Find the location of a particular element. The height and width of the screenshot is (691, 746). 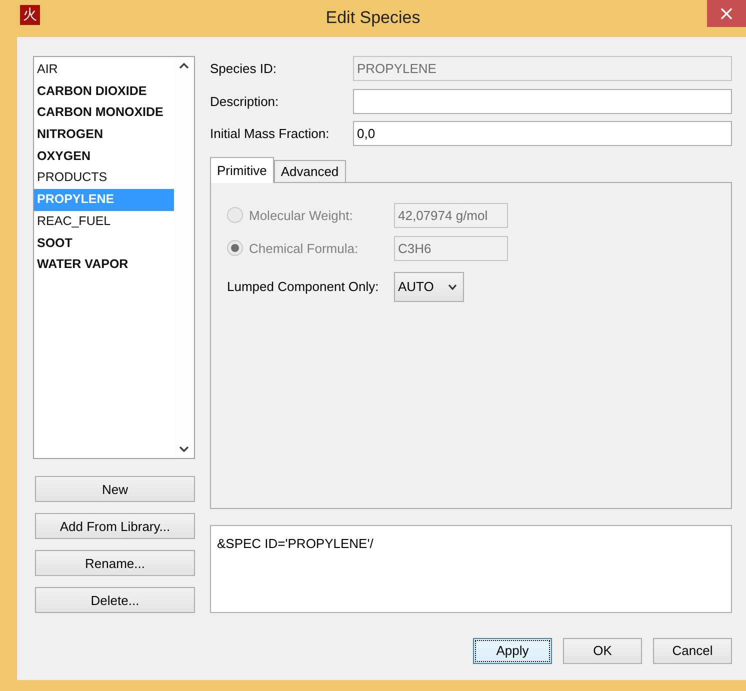

preview-text-area: &SPEC ID='PROPYLENE'/ is located at coordinates (471, 568).